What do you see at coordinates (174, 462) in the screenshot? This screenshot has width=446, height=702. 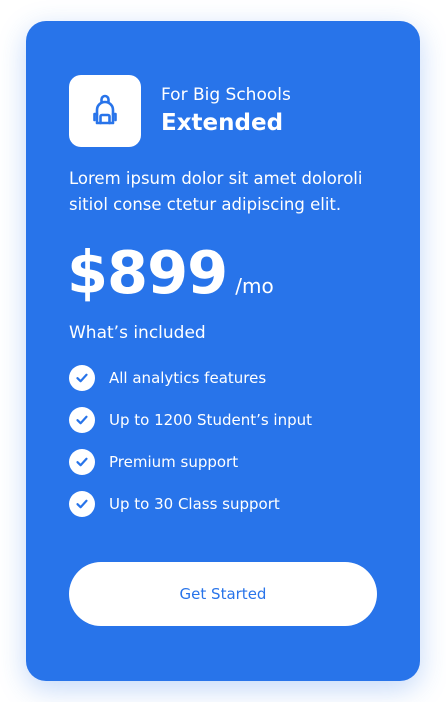 I see `feature-label: Premium support` at bounding box center [174, 462].